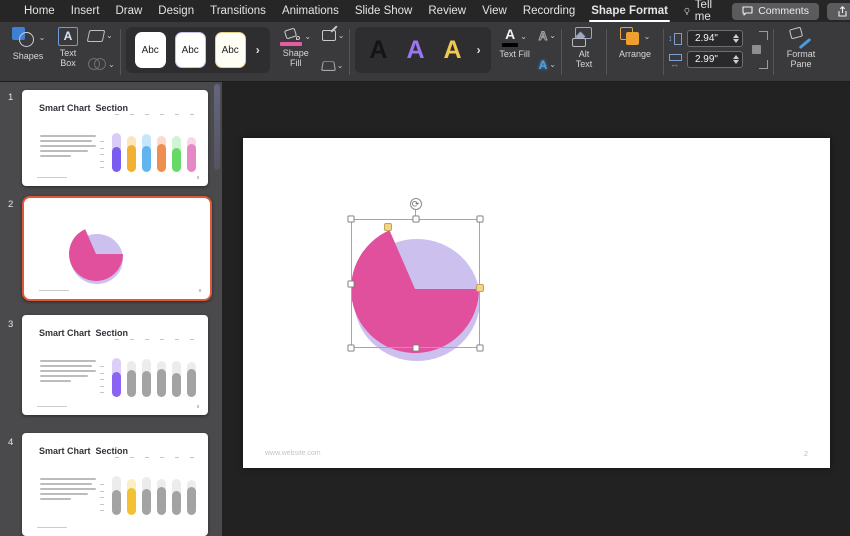 The width and height of the screenshot is (850, 536). What do you see at coordinates (801, 48) in the screenshot?
I see `format-pane-button: Format Pane` at bounding box center [801, 48].